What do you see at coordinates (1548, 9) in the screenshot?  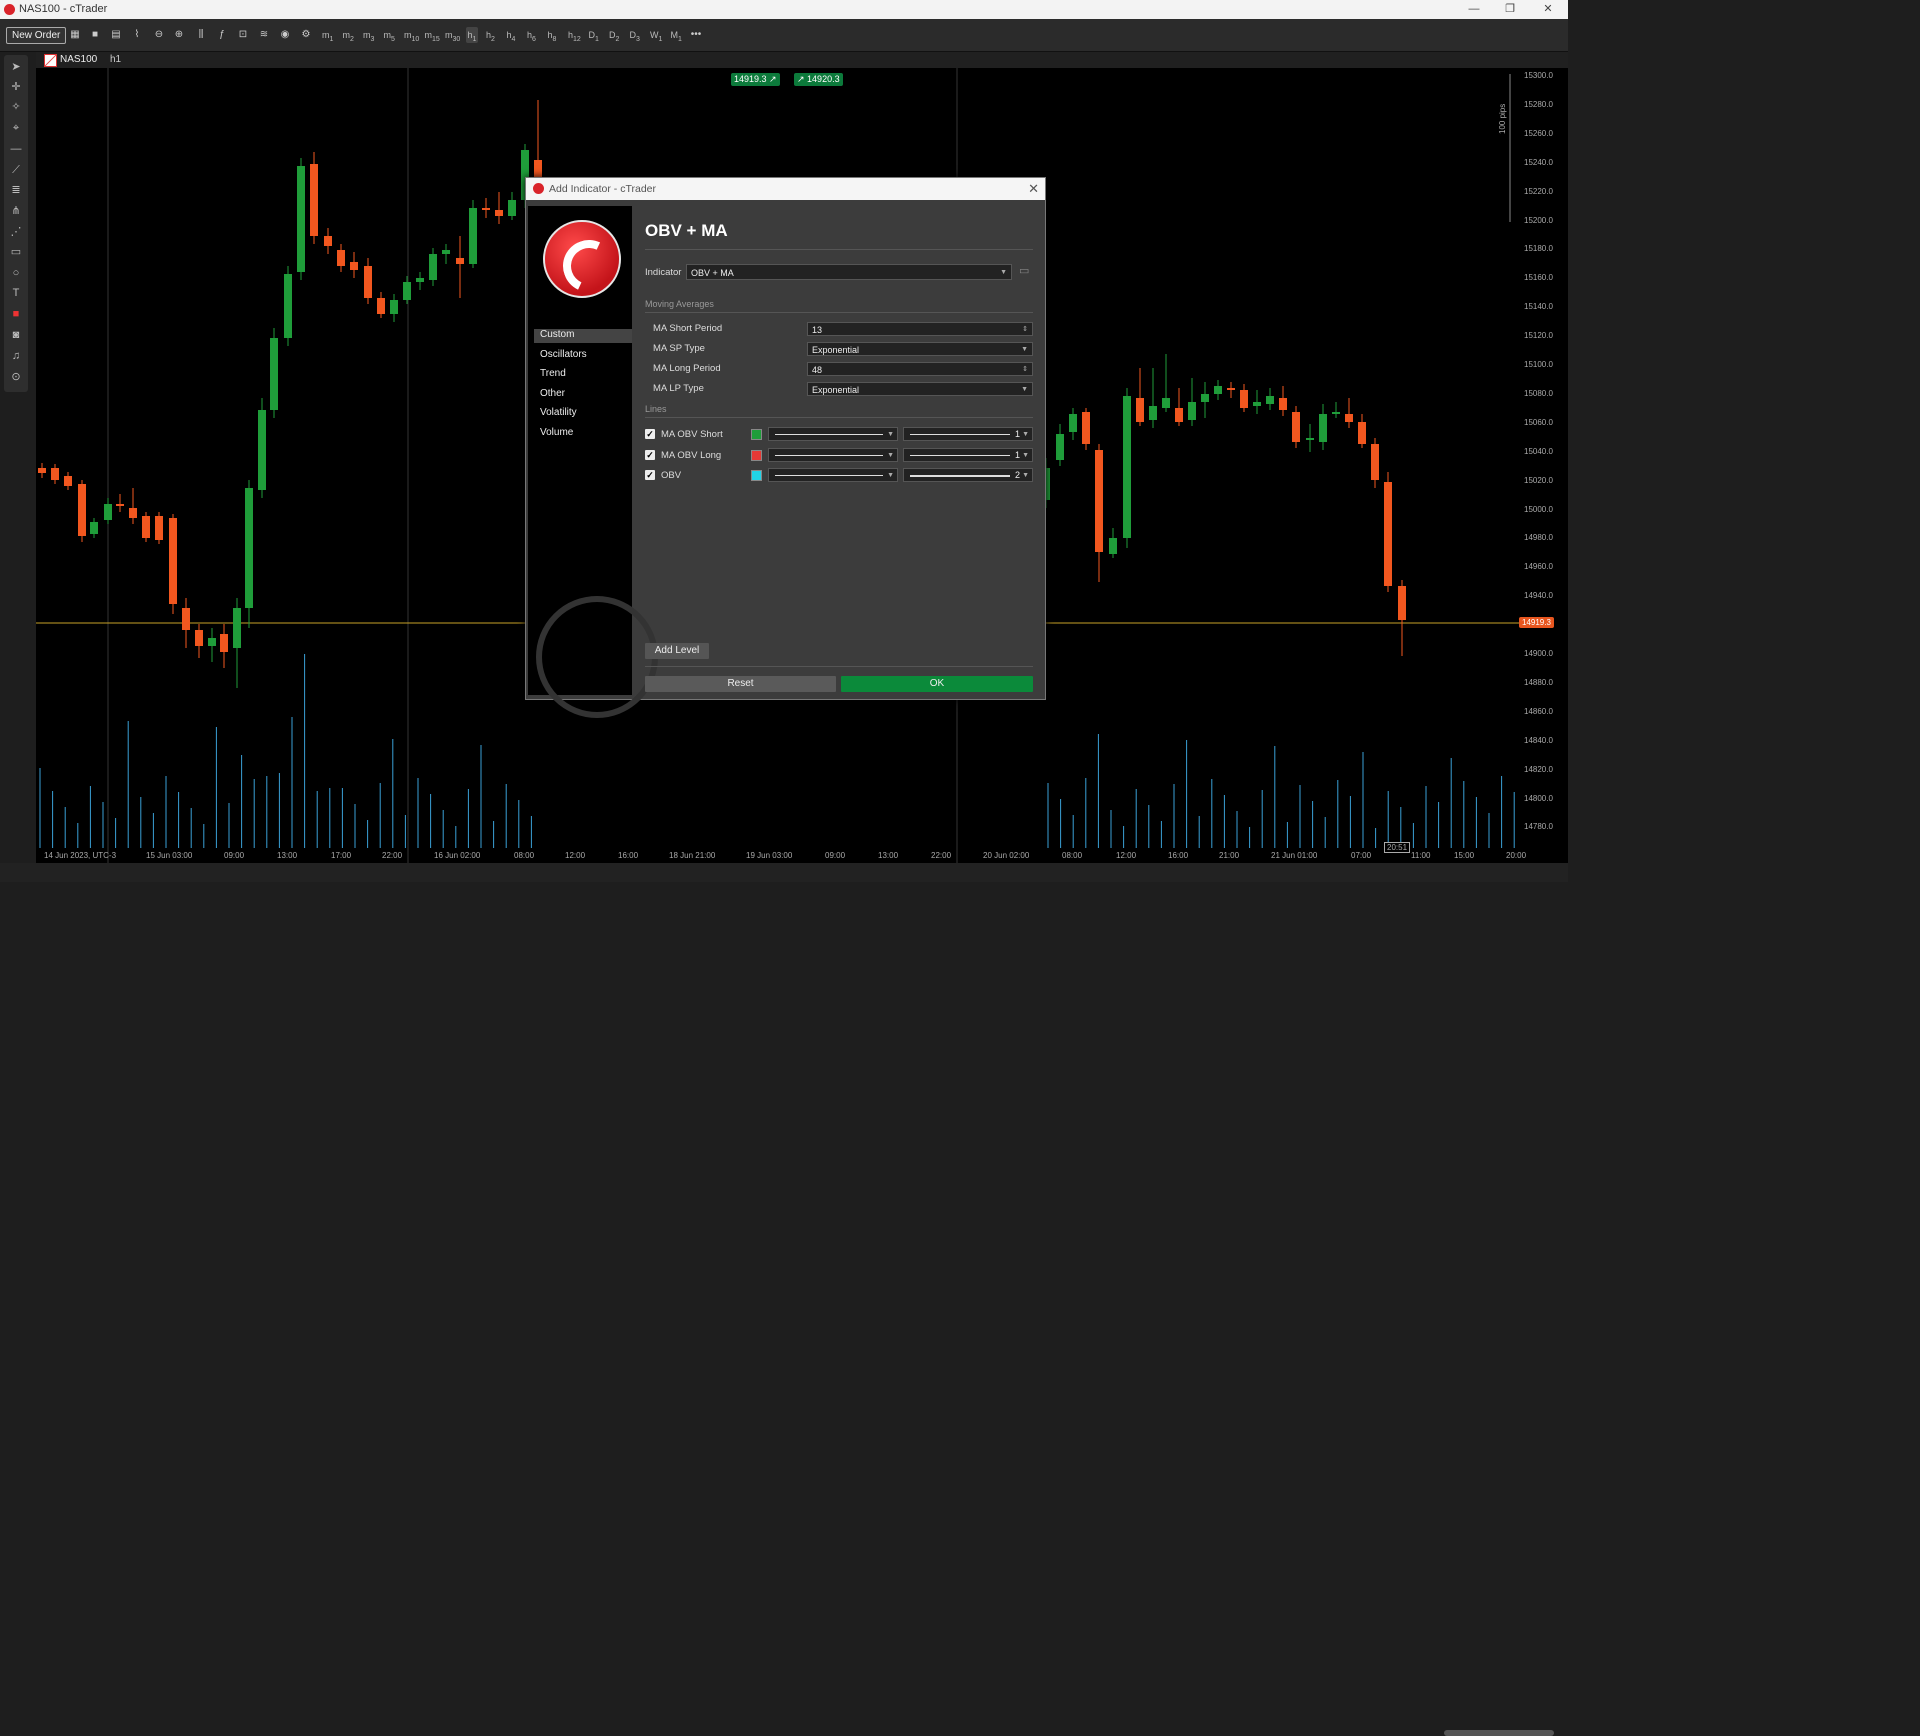 I see `close-window-button: ✕` at bounding box center [1548, 9].